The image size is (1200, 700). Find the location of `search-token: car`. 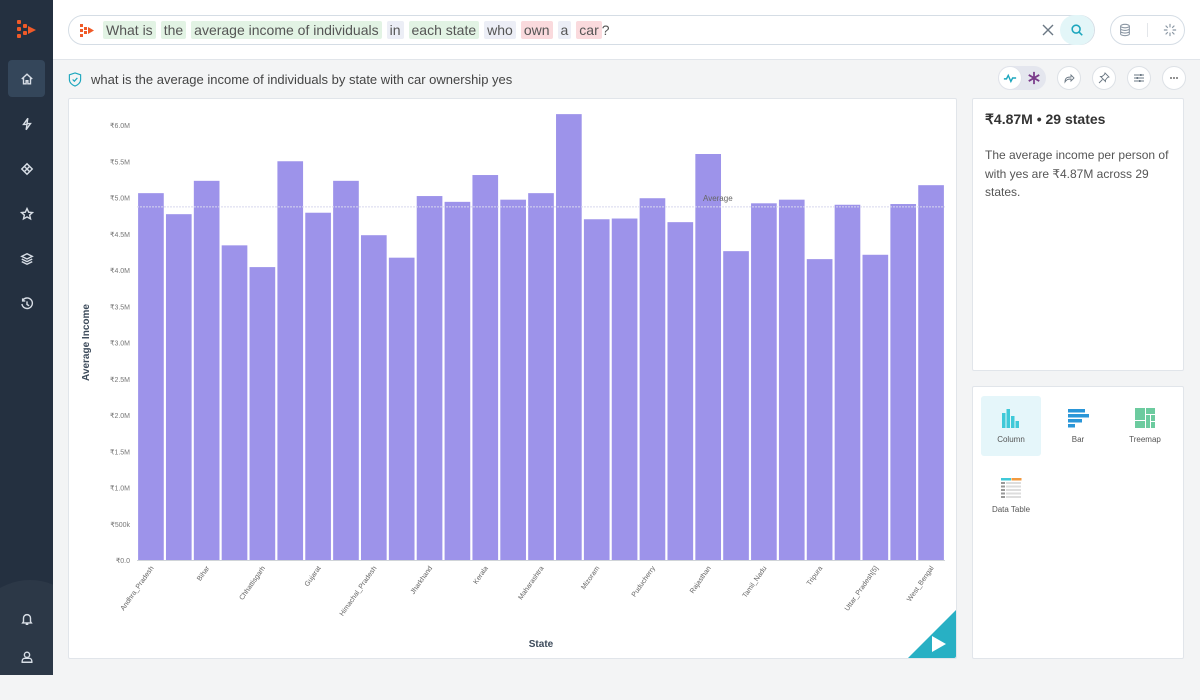

search-token: car is located at coordinates (589, 30).